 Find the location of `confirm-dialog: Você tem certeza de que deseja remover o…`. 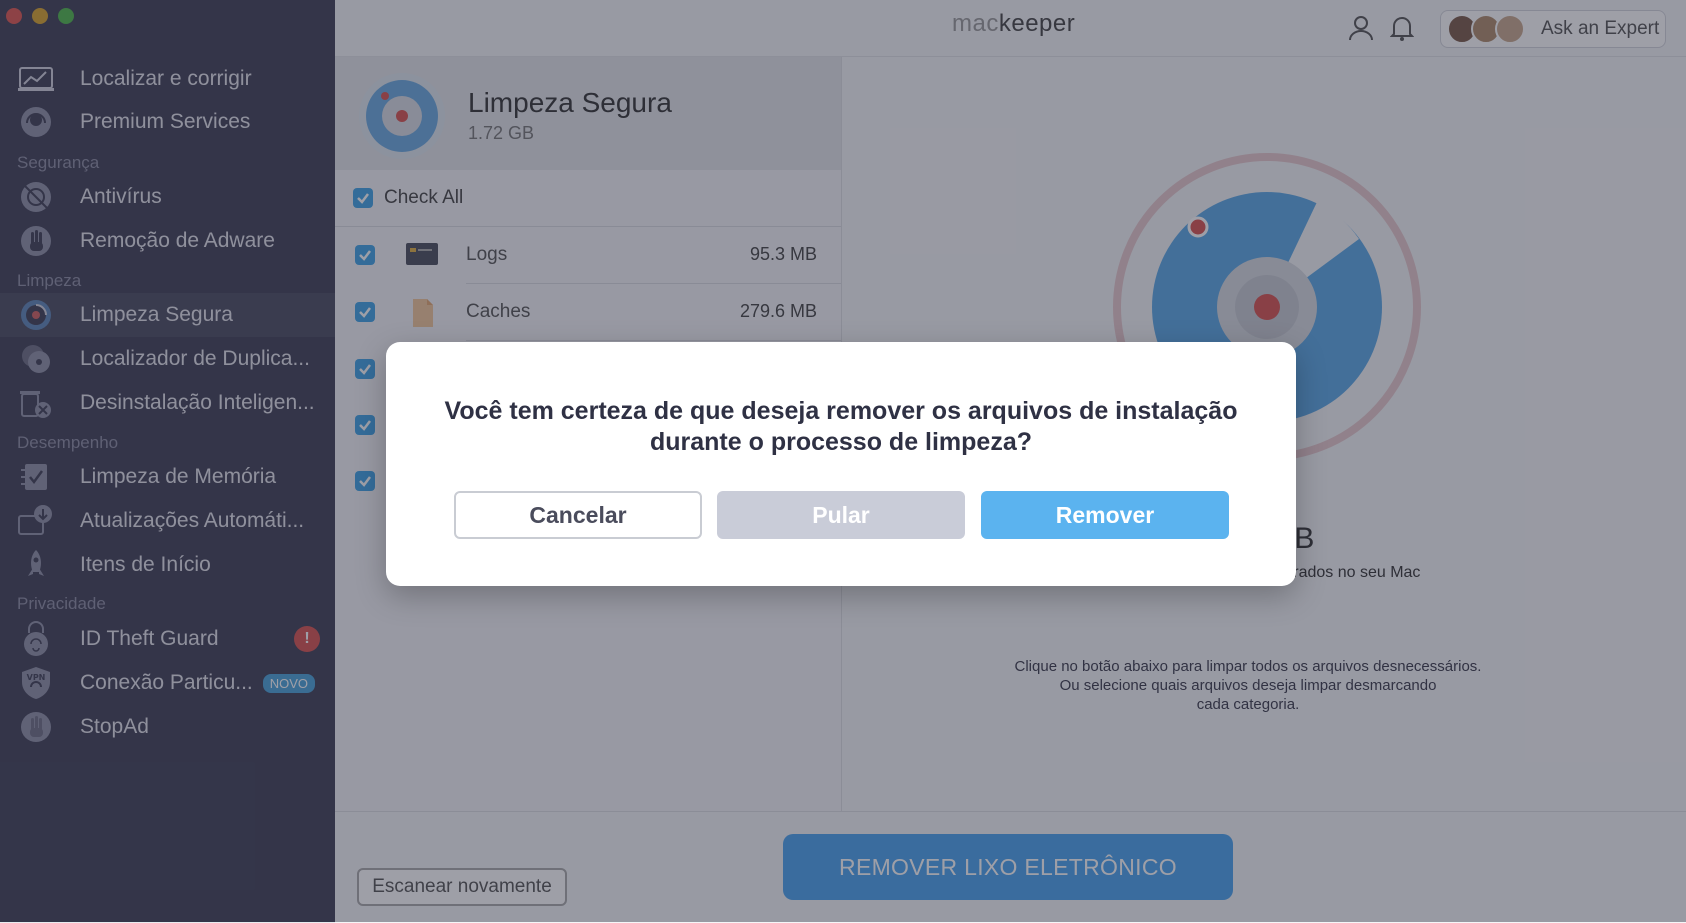

confirm-dialog: Você tem certeza de que deseja remover o… is located at coordinates (841, 464).